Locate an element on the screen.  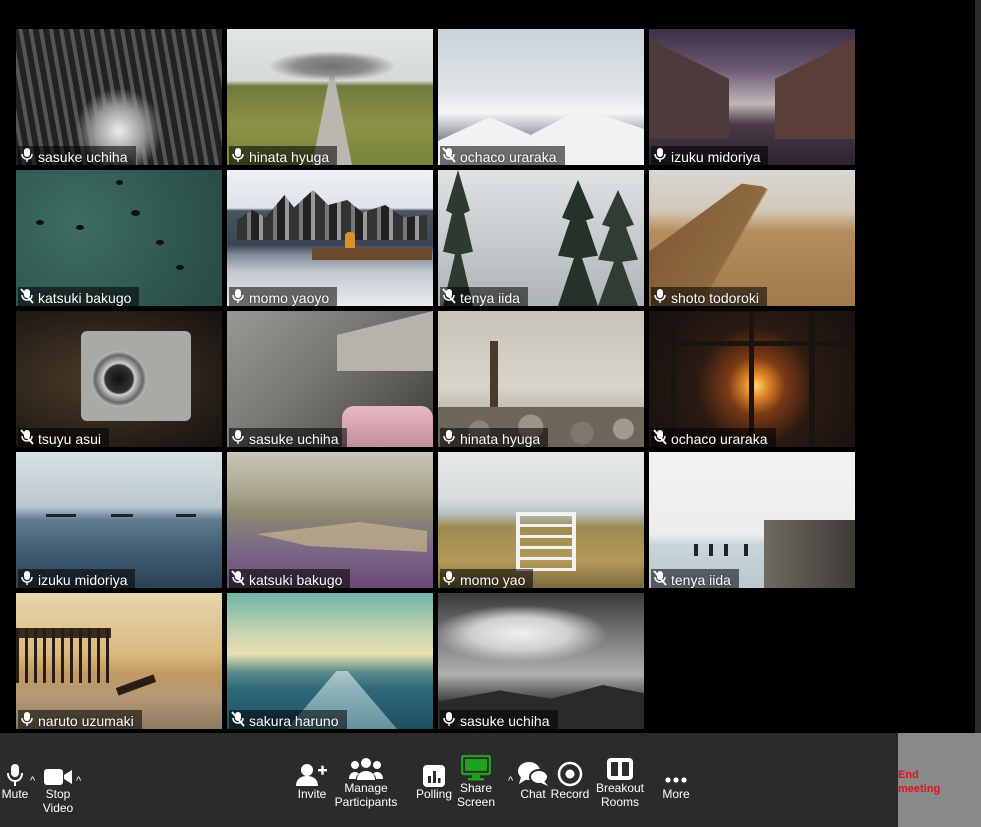
video-tile: tsuyu asui is located at coordinates (119, 379).